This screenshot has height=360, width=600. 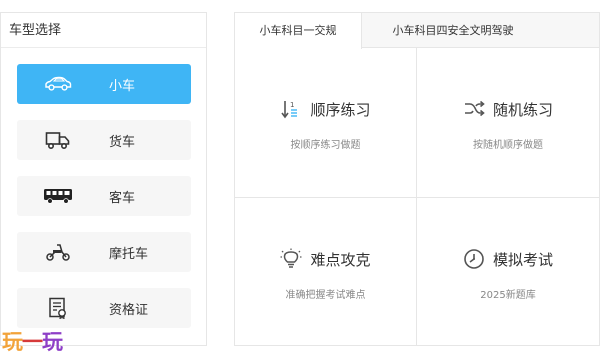 What do you see at coordinates (508, 123) in the screenshot?
I see `practice-mode-random: 随机练习 按随机顺序做题` at bounding box center [508, 123].